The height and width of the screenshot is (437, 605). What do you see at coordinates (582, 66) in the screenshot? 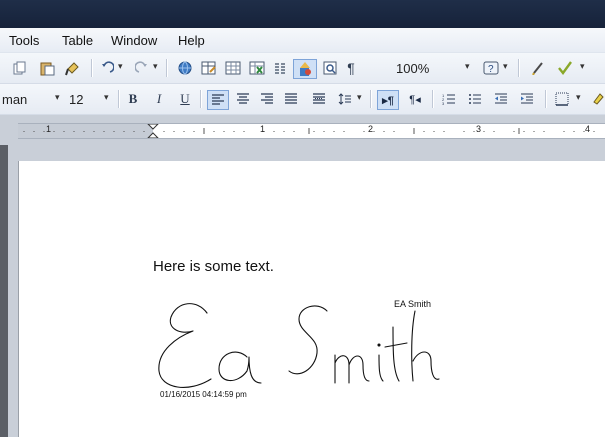
I see `checkmark-dropdown-icon: ▾` at bounding box center [582, 66].